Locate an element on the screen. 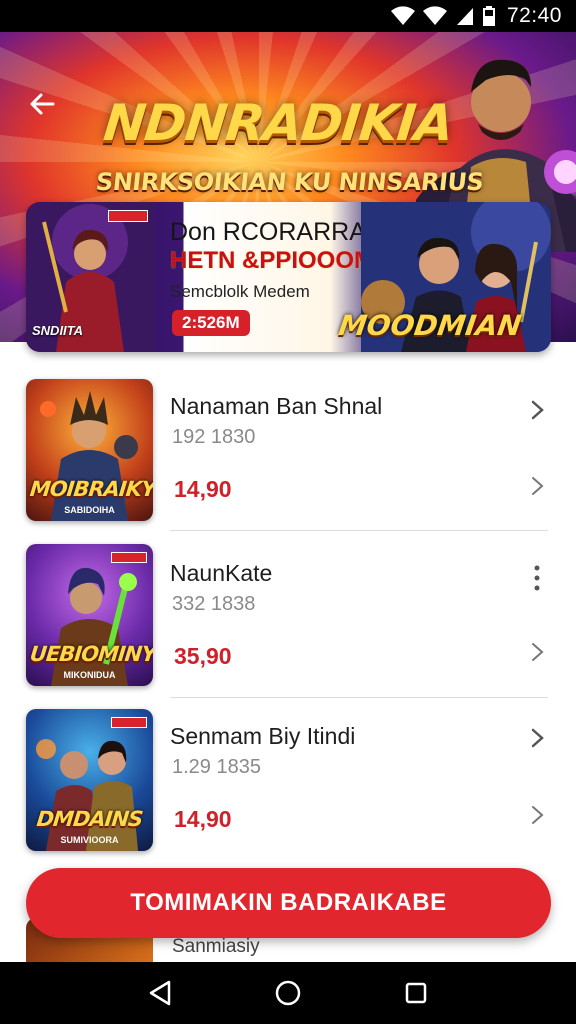 This screenshot has width=576, height=1024. primary-cta-button: TOMIMAKIN BADRAIKABE is located at coordinates (288, 903).